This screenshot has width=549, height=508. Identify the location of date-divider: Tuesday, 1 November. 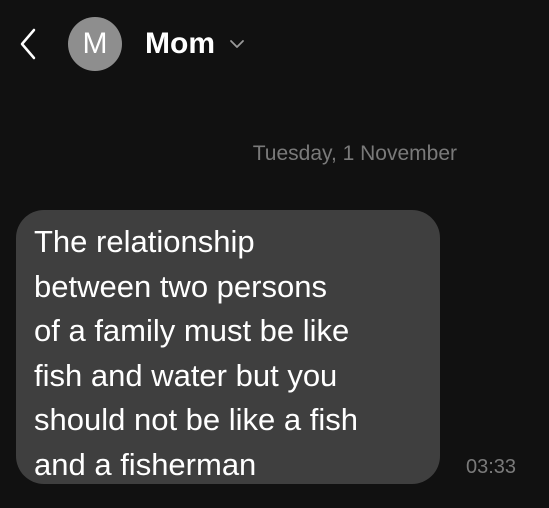
(354, 153).